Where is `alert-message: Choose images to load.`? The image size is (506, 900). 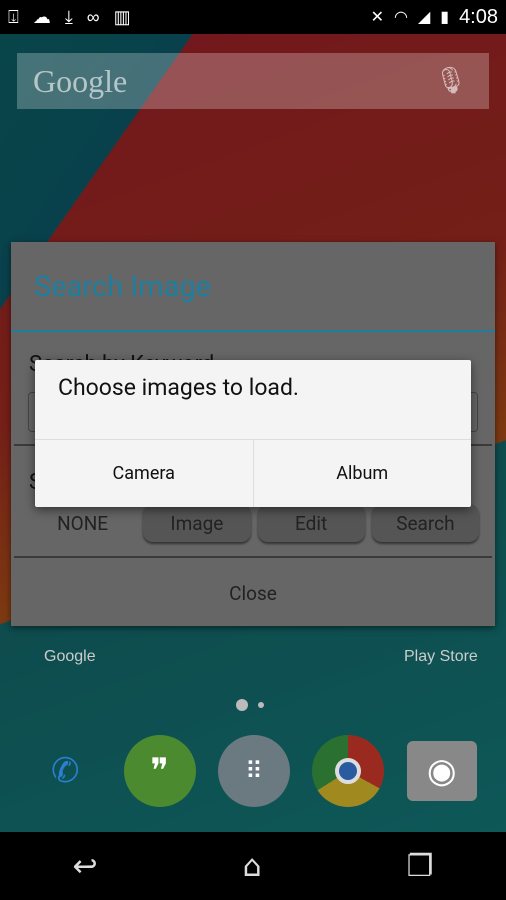
alert-message: Choose images to load. is located at coordinates (253, 400).